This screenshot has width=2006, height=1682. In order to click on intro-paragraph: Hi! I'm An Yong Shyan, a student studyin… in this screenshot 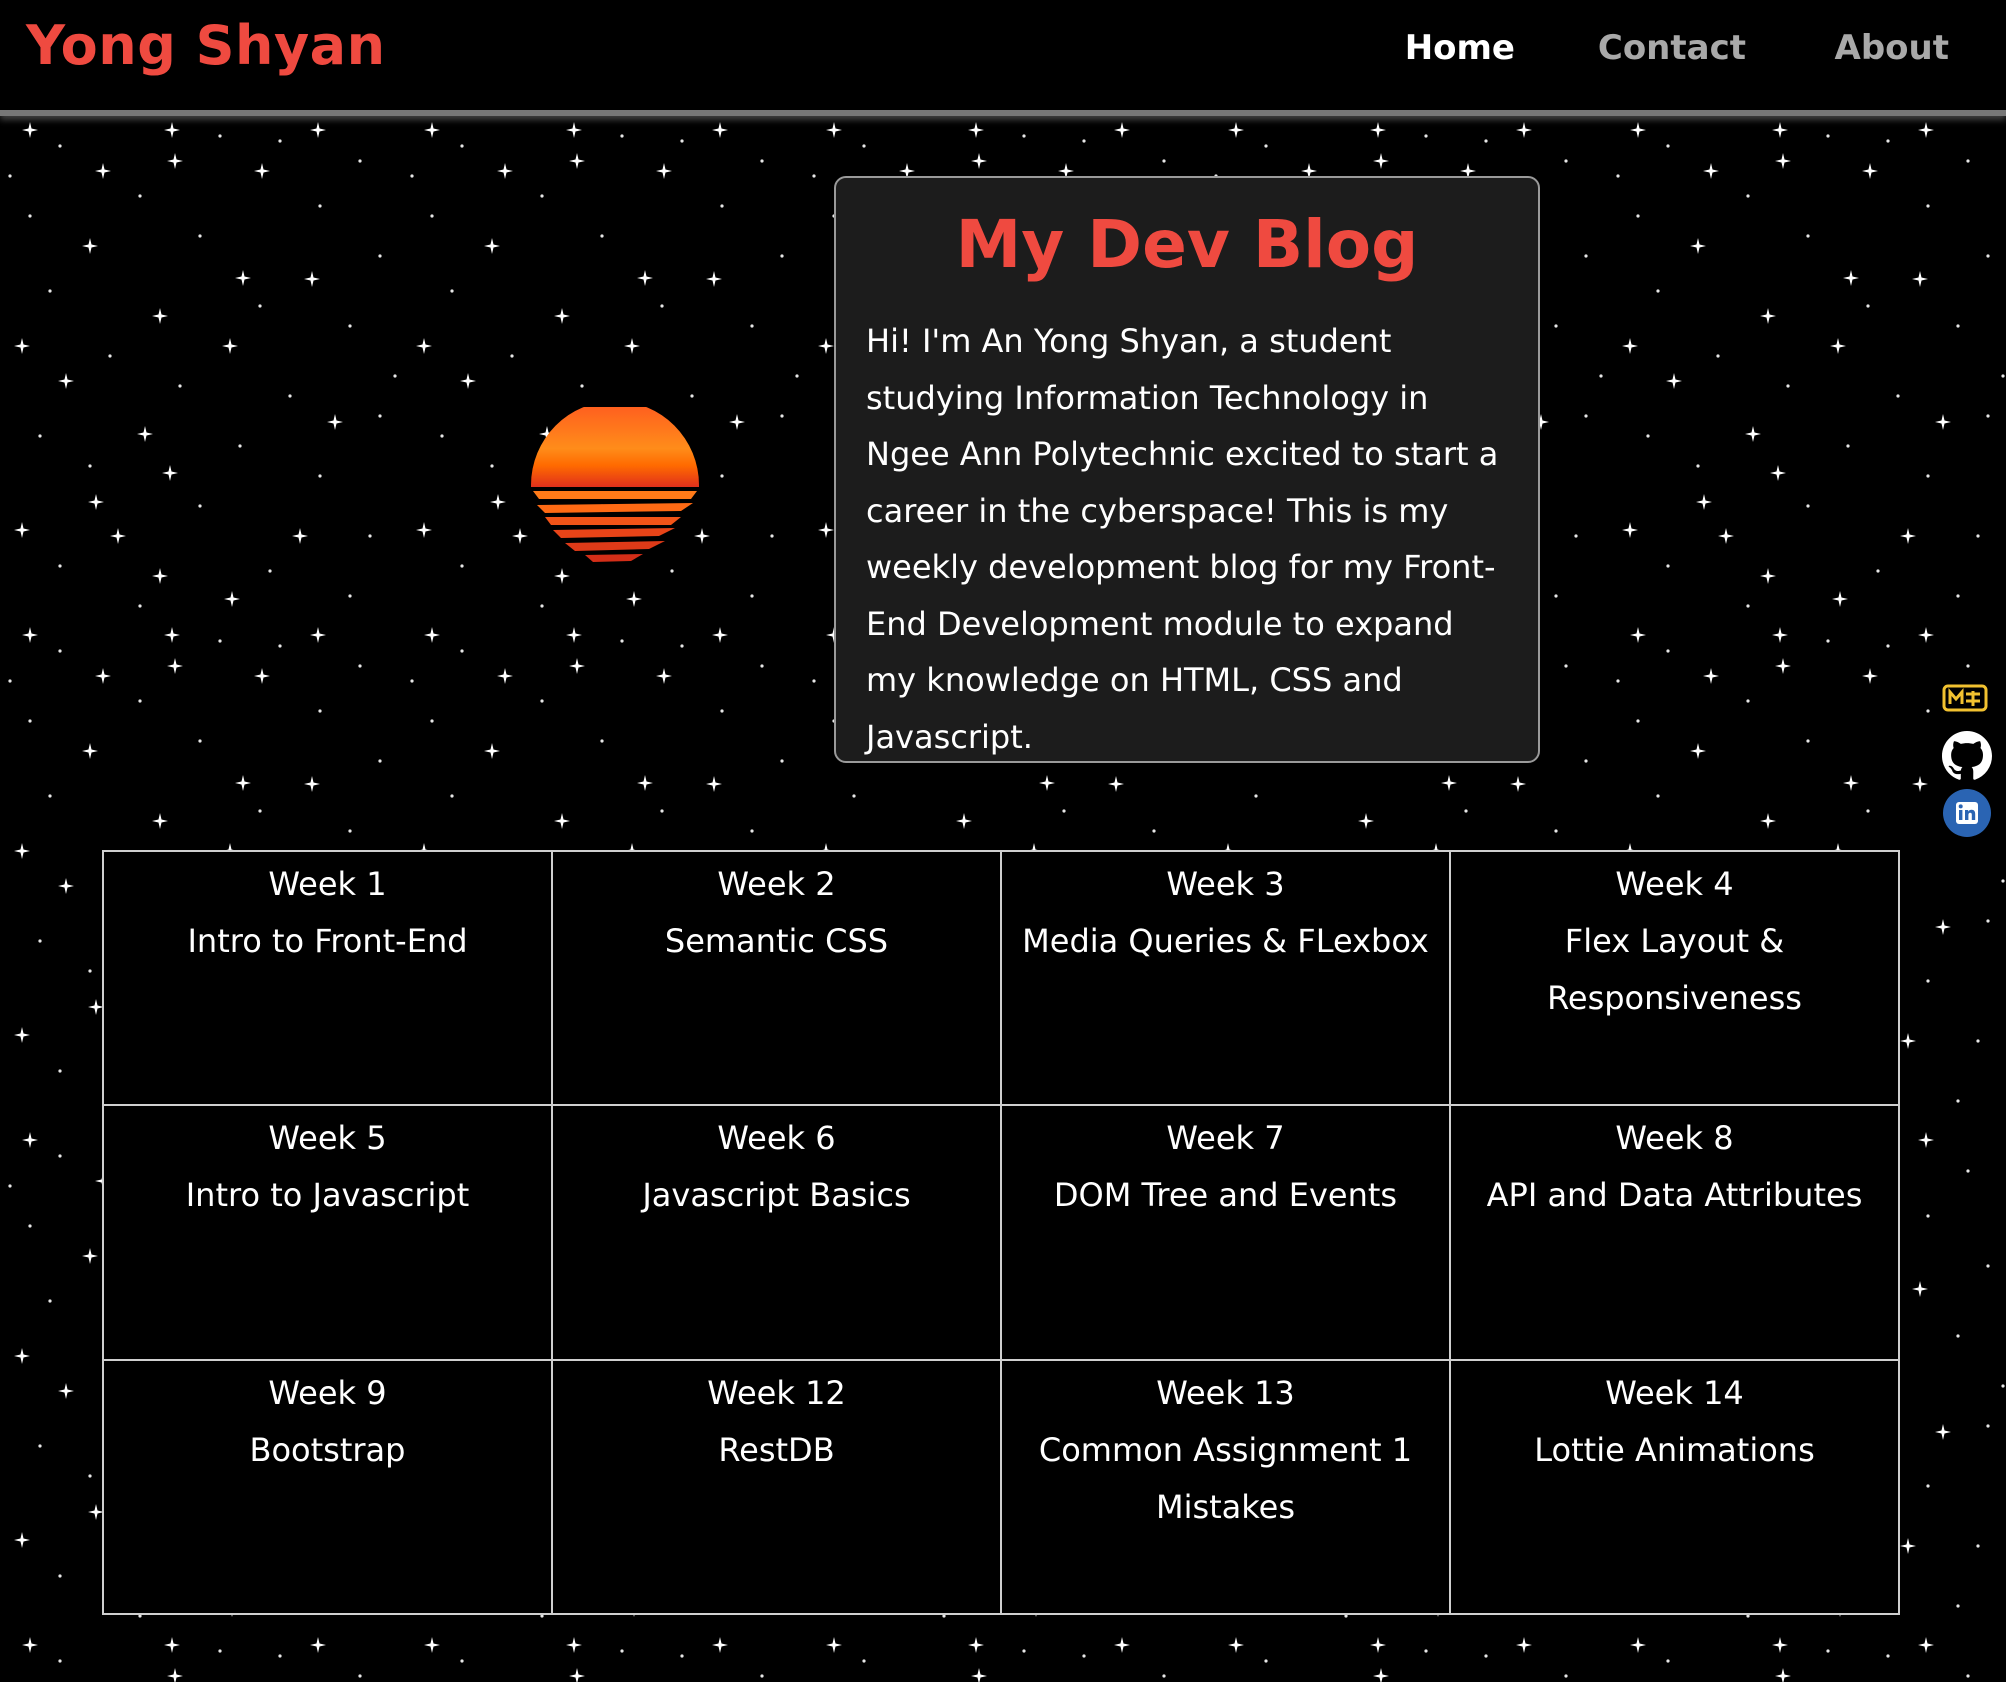, I will do `click(1182, 539)`.